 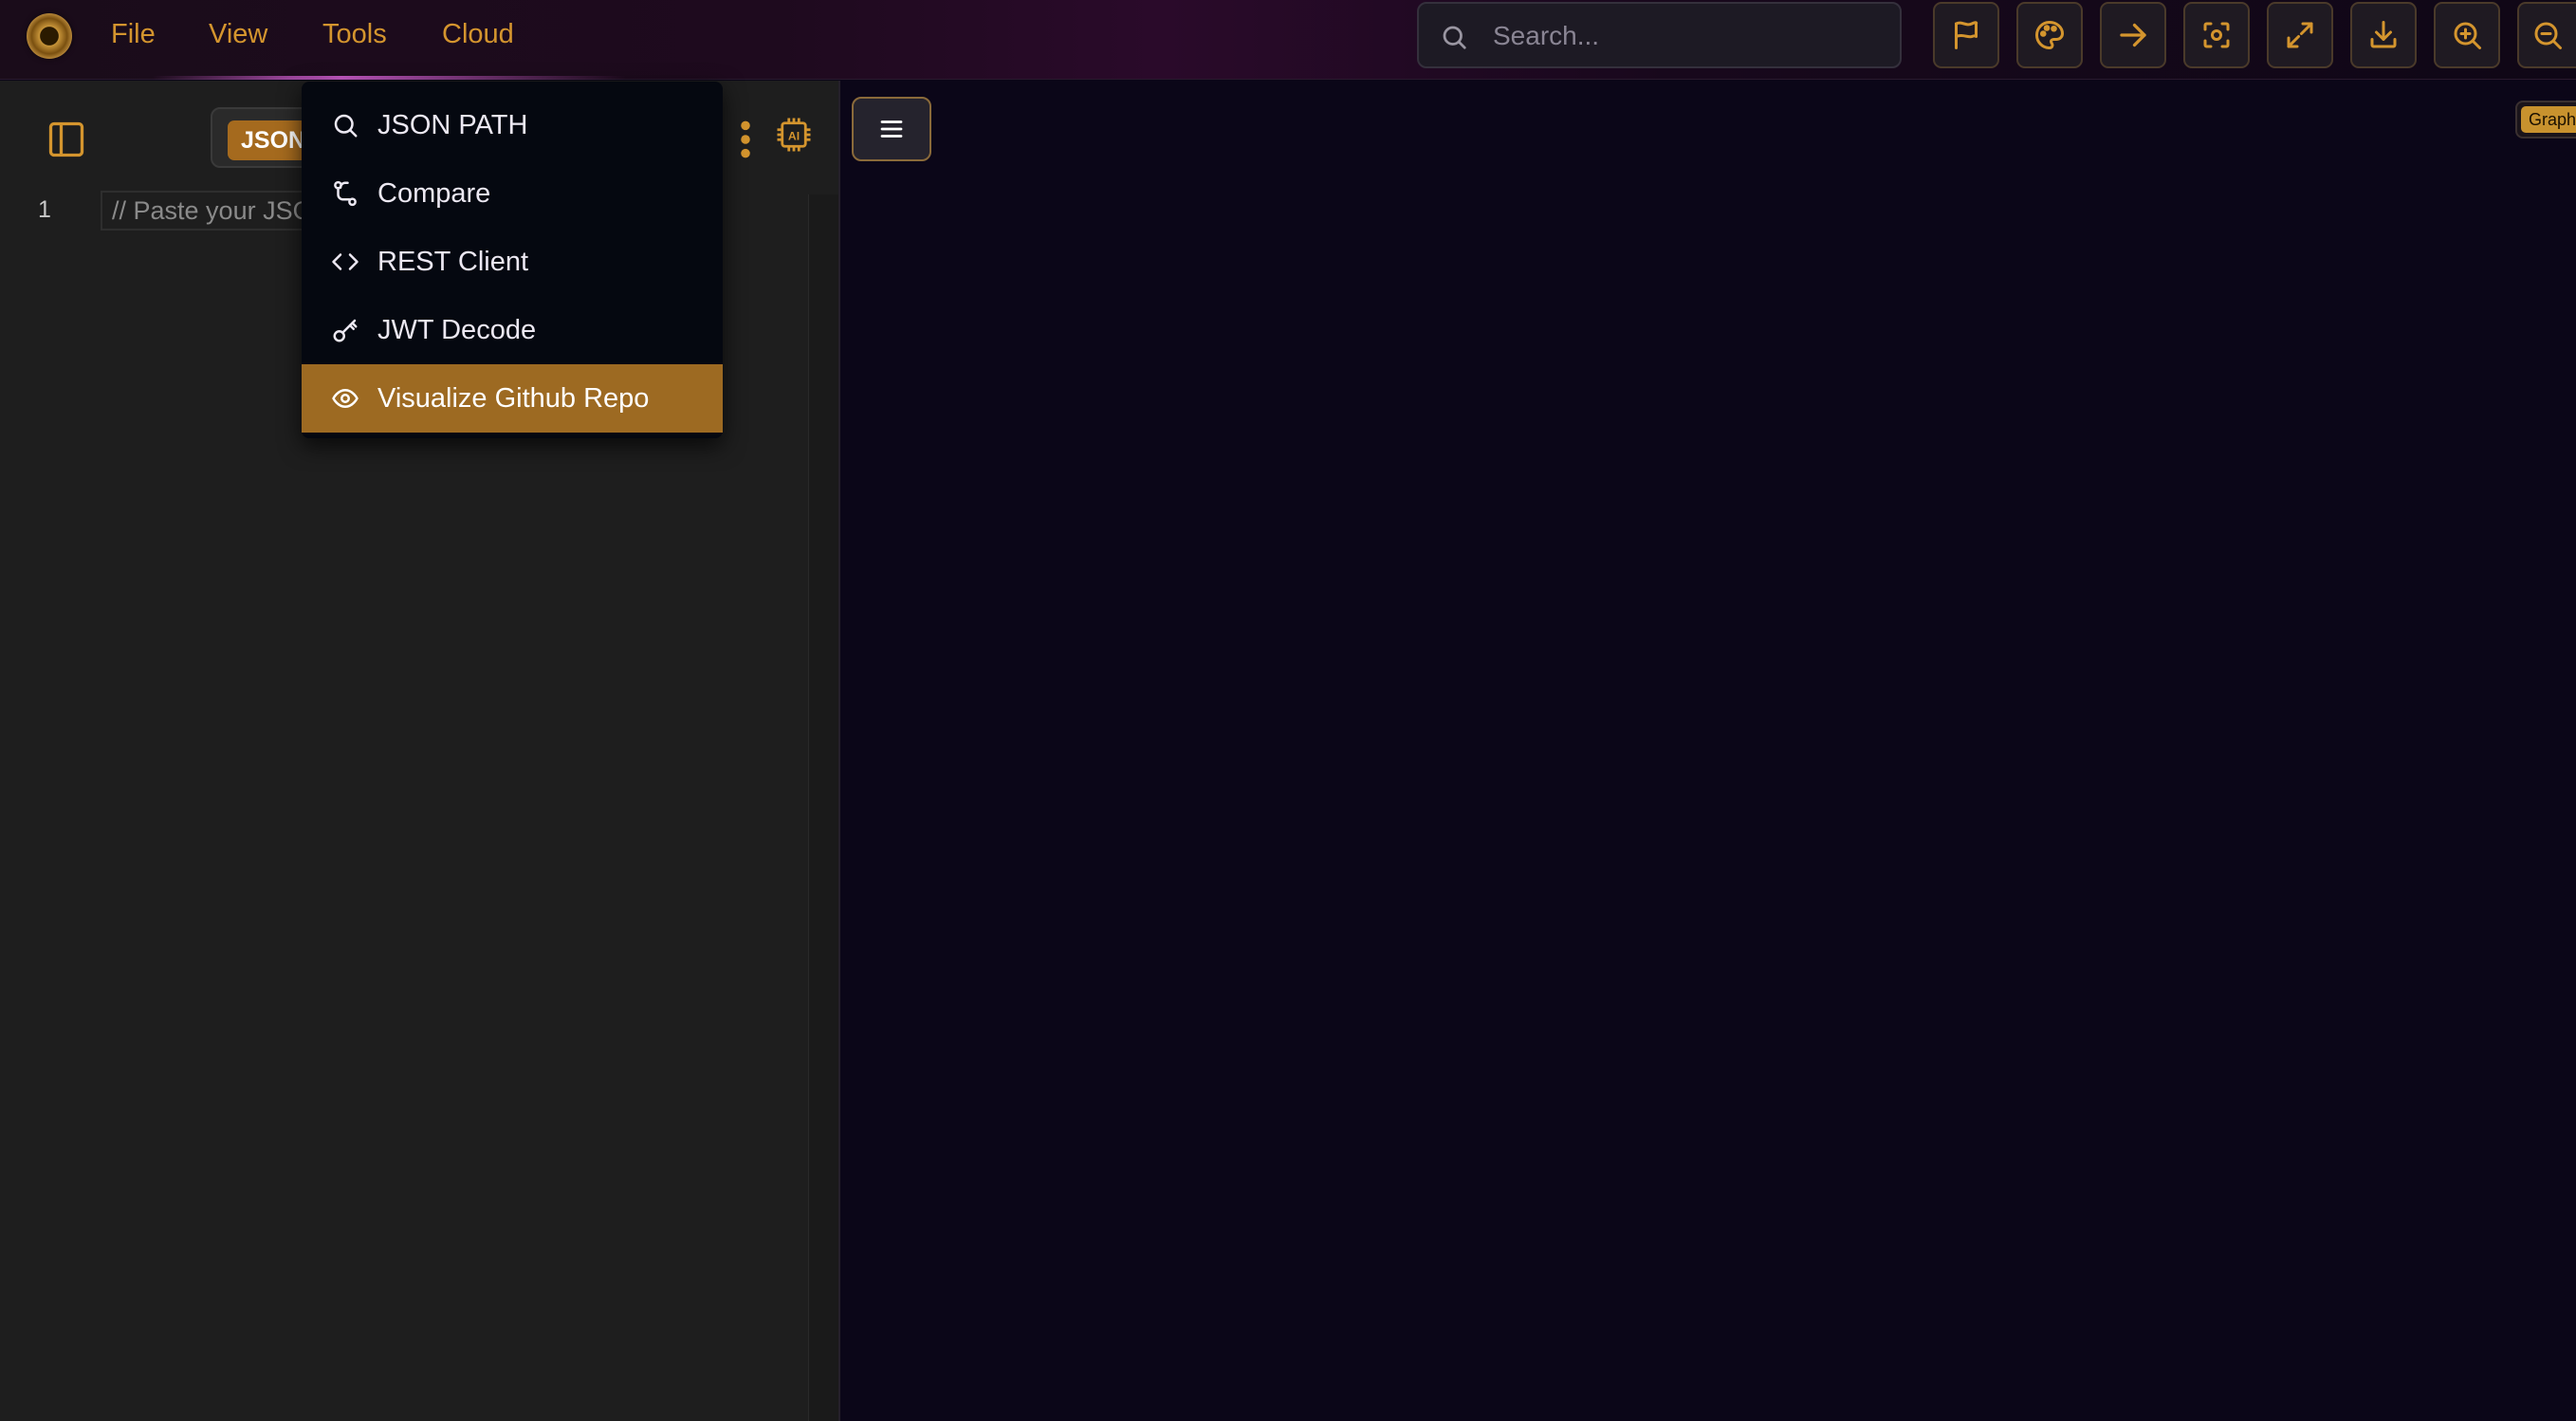 What do you see at coordinates (434, 193) in the screenshot?
I see `tools-item-label: Compare` at bounding box center [434, 193].